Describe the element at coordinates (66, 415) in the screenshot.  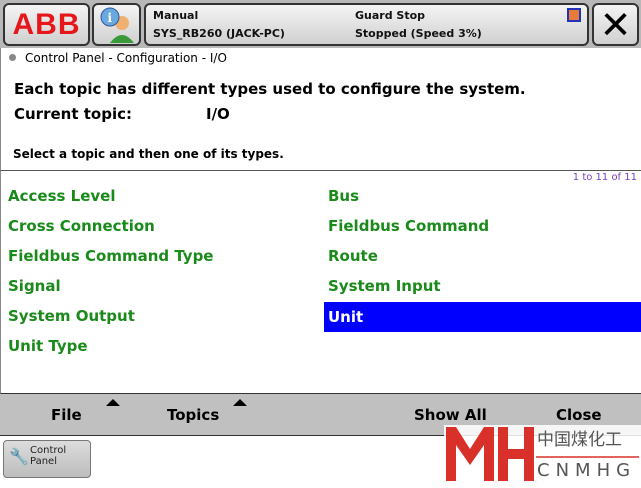
I see `file-menu-button: File` at that location.